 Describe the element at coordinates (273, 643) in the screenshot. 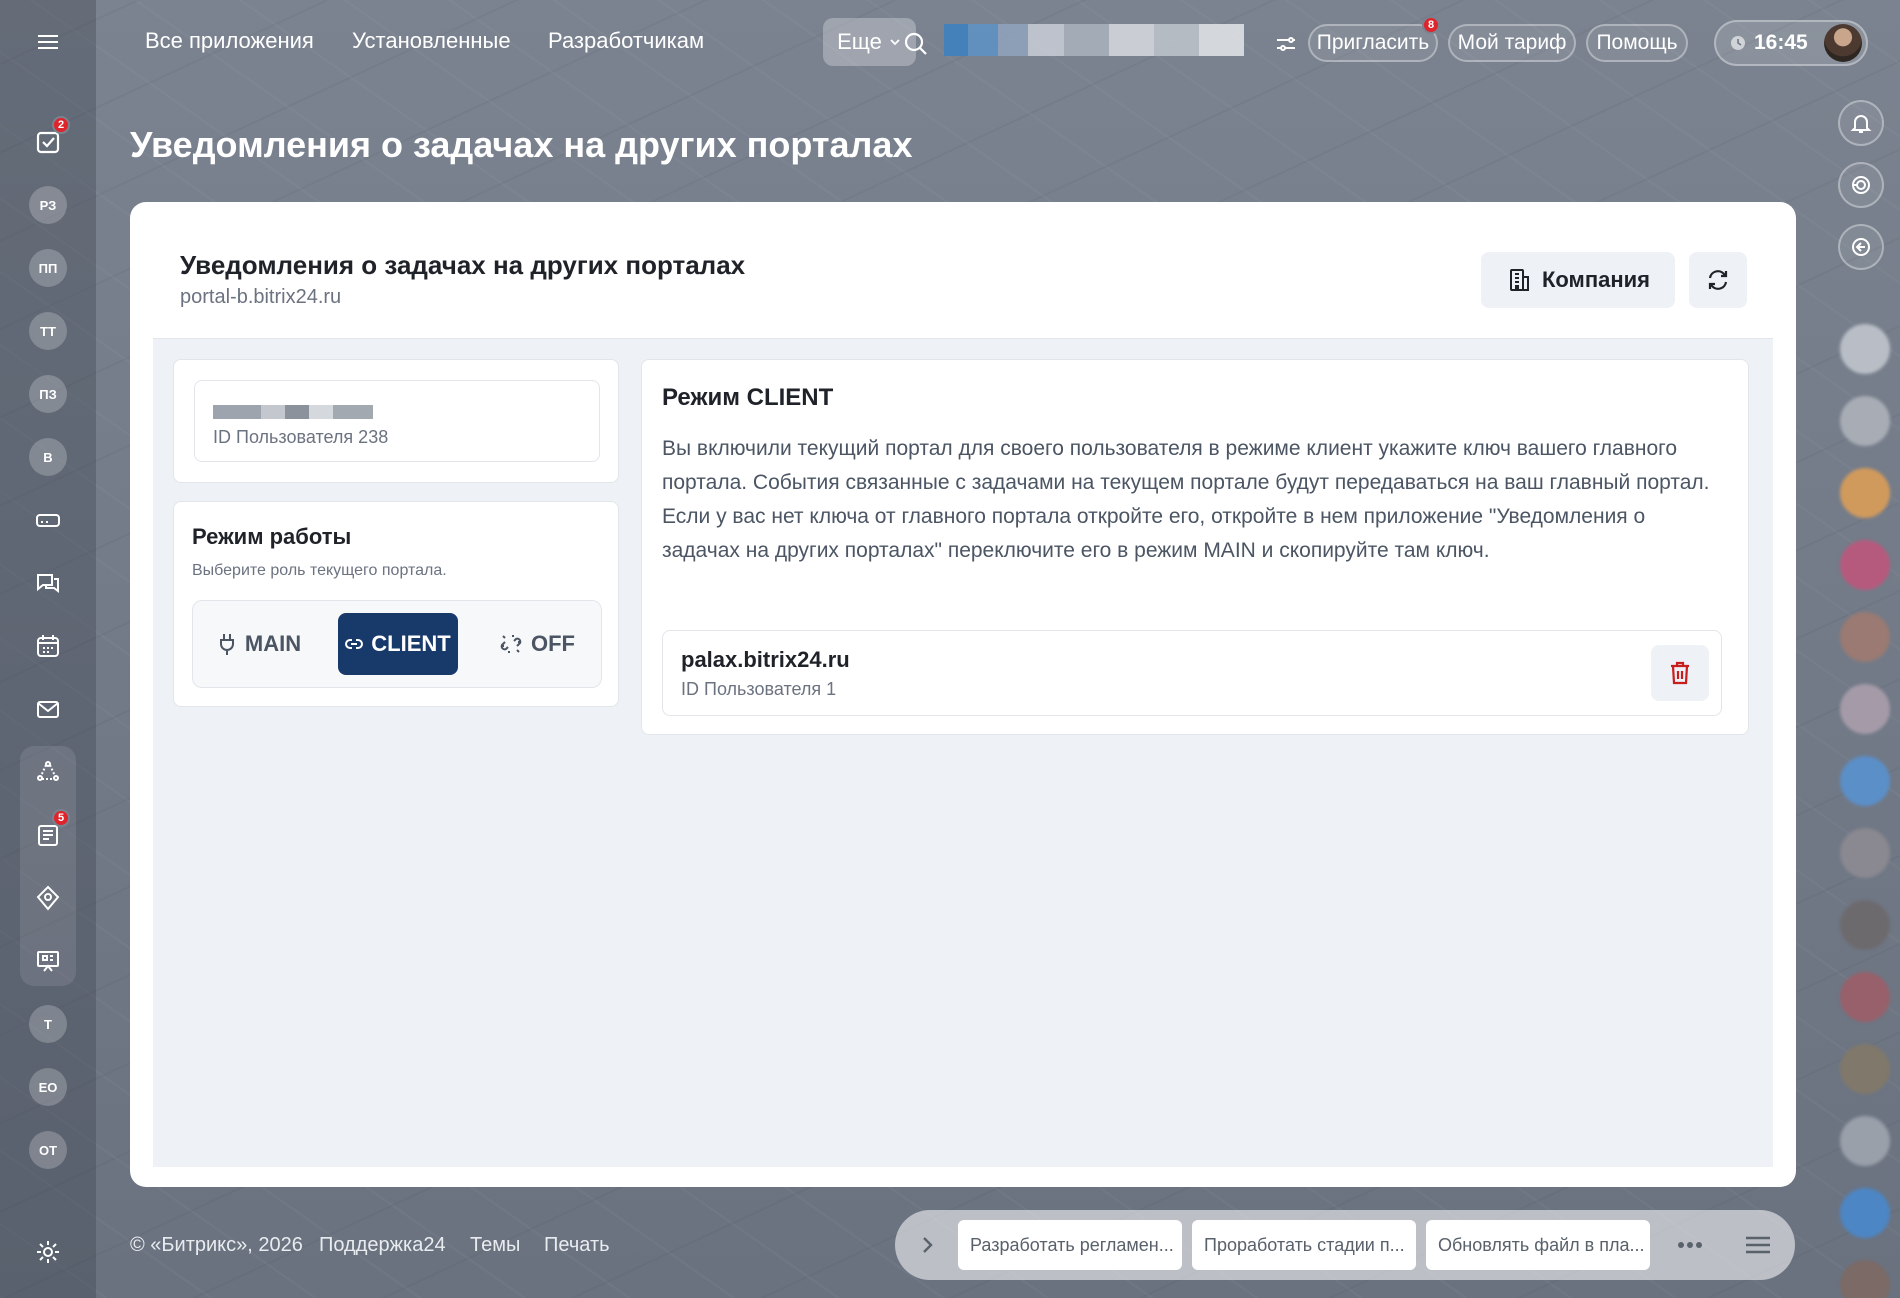

I see `mode-main-label: MAIN` at that location.